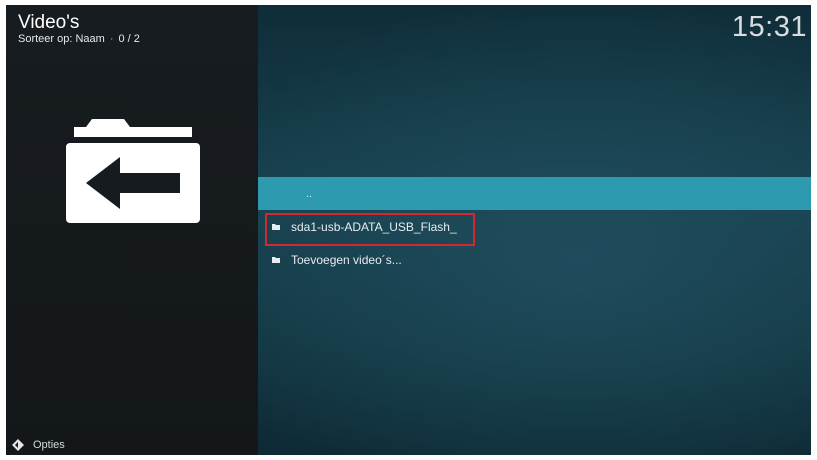 This screenshot has width=817, height=460. I want to click on list-item-parent: .., so click(534, 193).